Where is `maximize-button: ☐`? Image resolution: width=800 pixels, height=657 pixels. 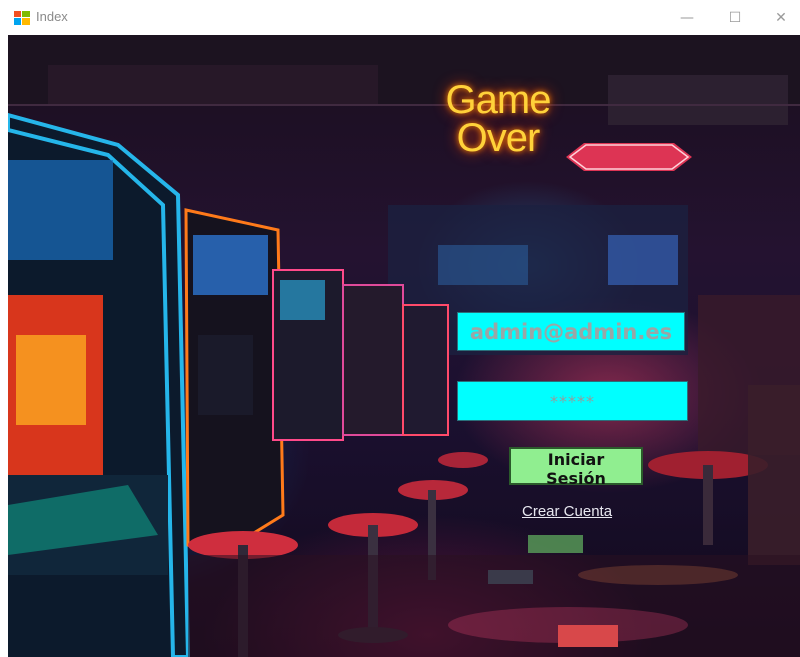
maximize-button: ☐ is located at coordinates (735, 17).